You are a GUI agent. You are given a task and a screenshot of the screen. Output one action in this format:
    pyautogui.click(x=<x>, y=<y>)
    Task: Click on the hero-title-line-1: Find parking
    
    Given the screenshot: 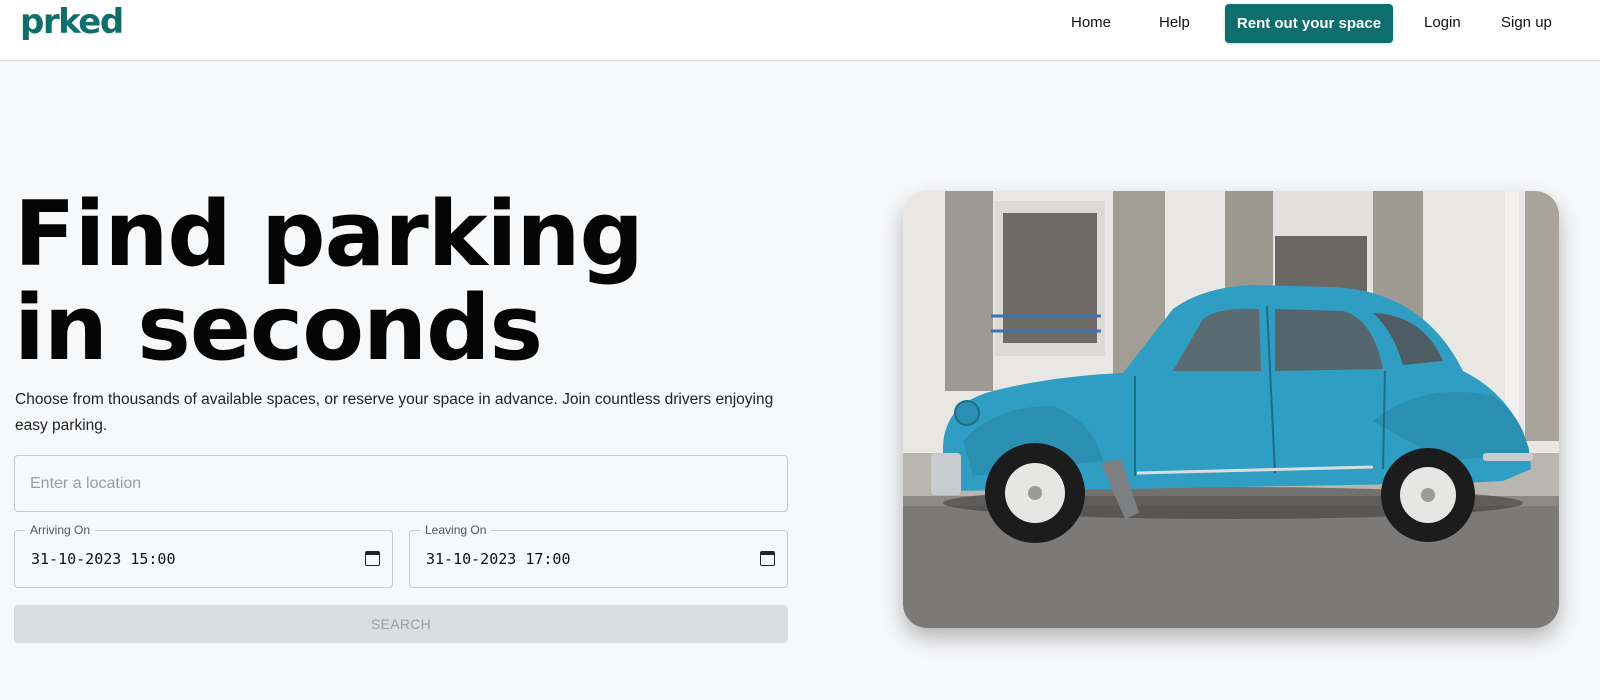 What is the action you would take?
    pyautogui.click(x=329, y=234)
    